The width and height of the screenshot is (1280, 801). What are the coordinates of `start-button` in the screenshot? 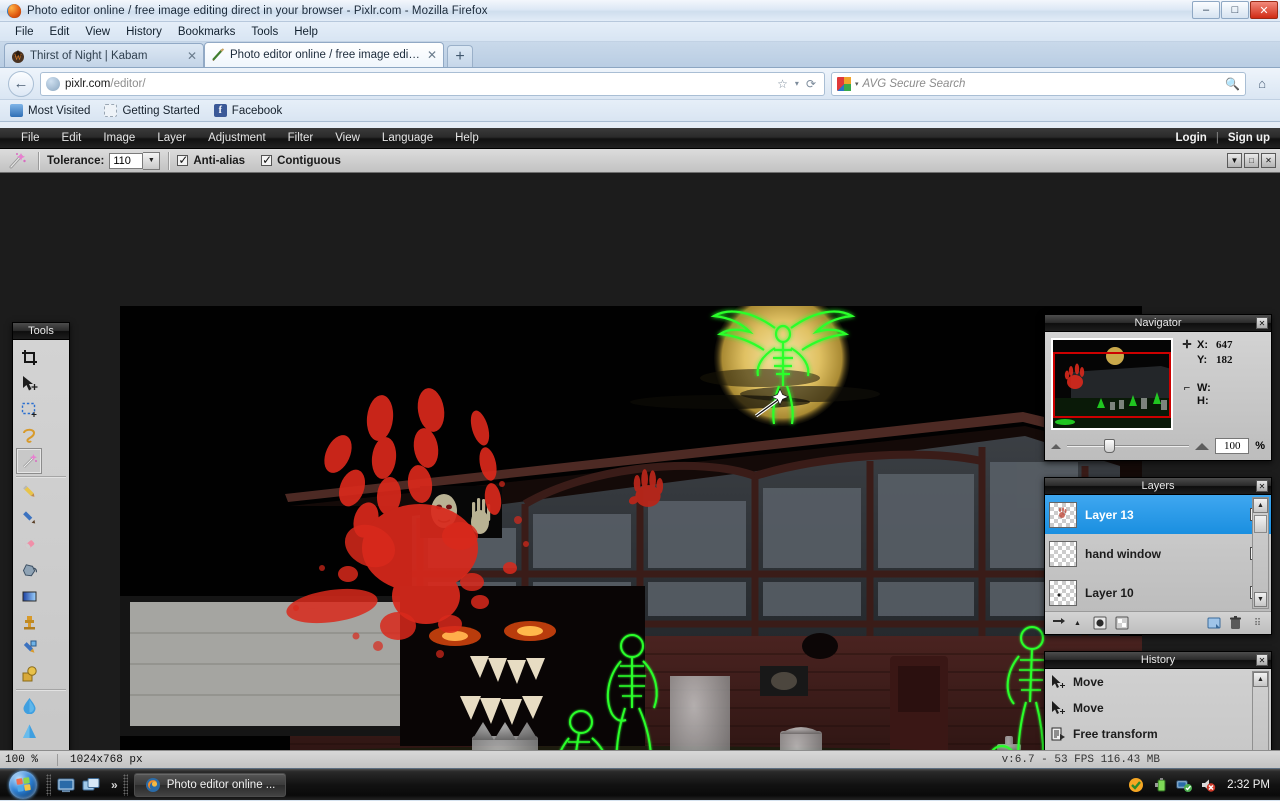 It's located at (23, 785).